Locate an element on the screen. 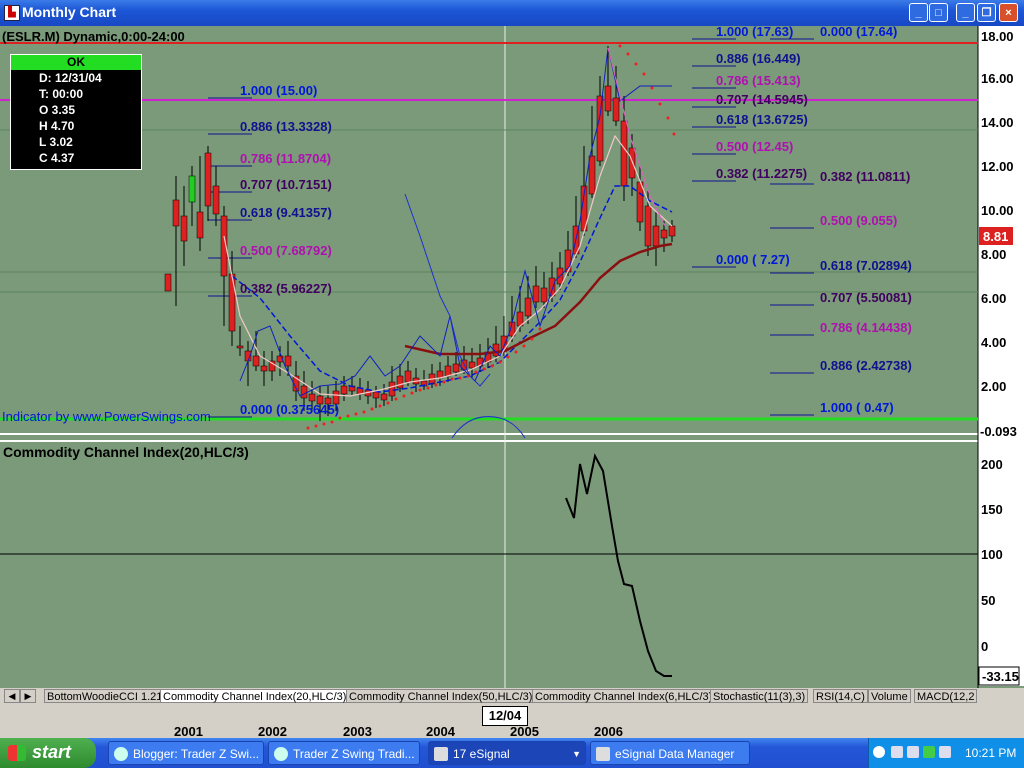 The image size is (1024, 768). year-label: 2004 is located at coordinates (440, 731).